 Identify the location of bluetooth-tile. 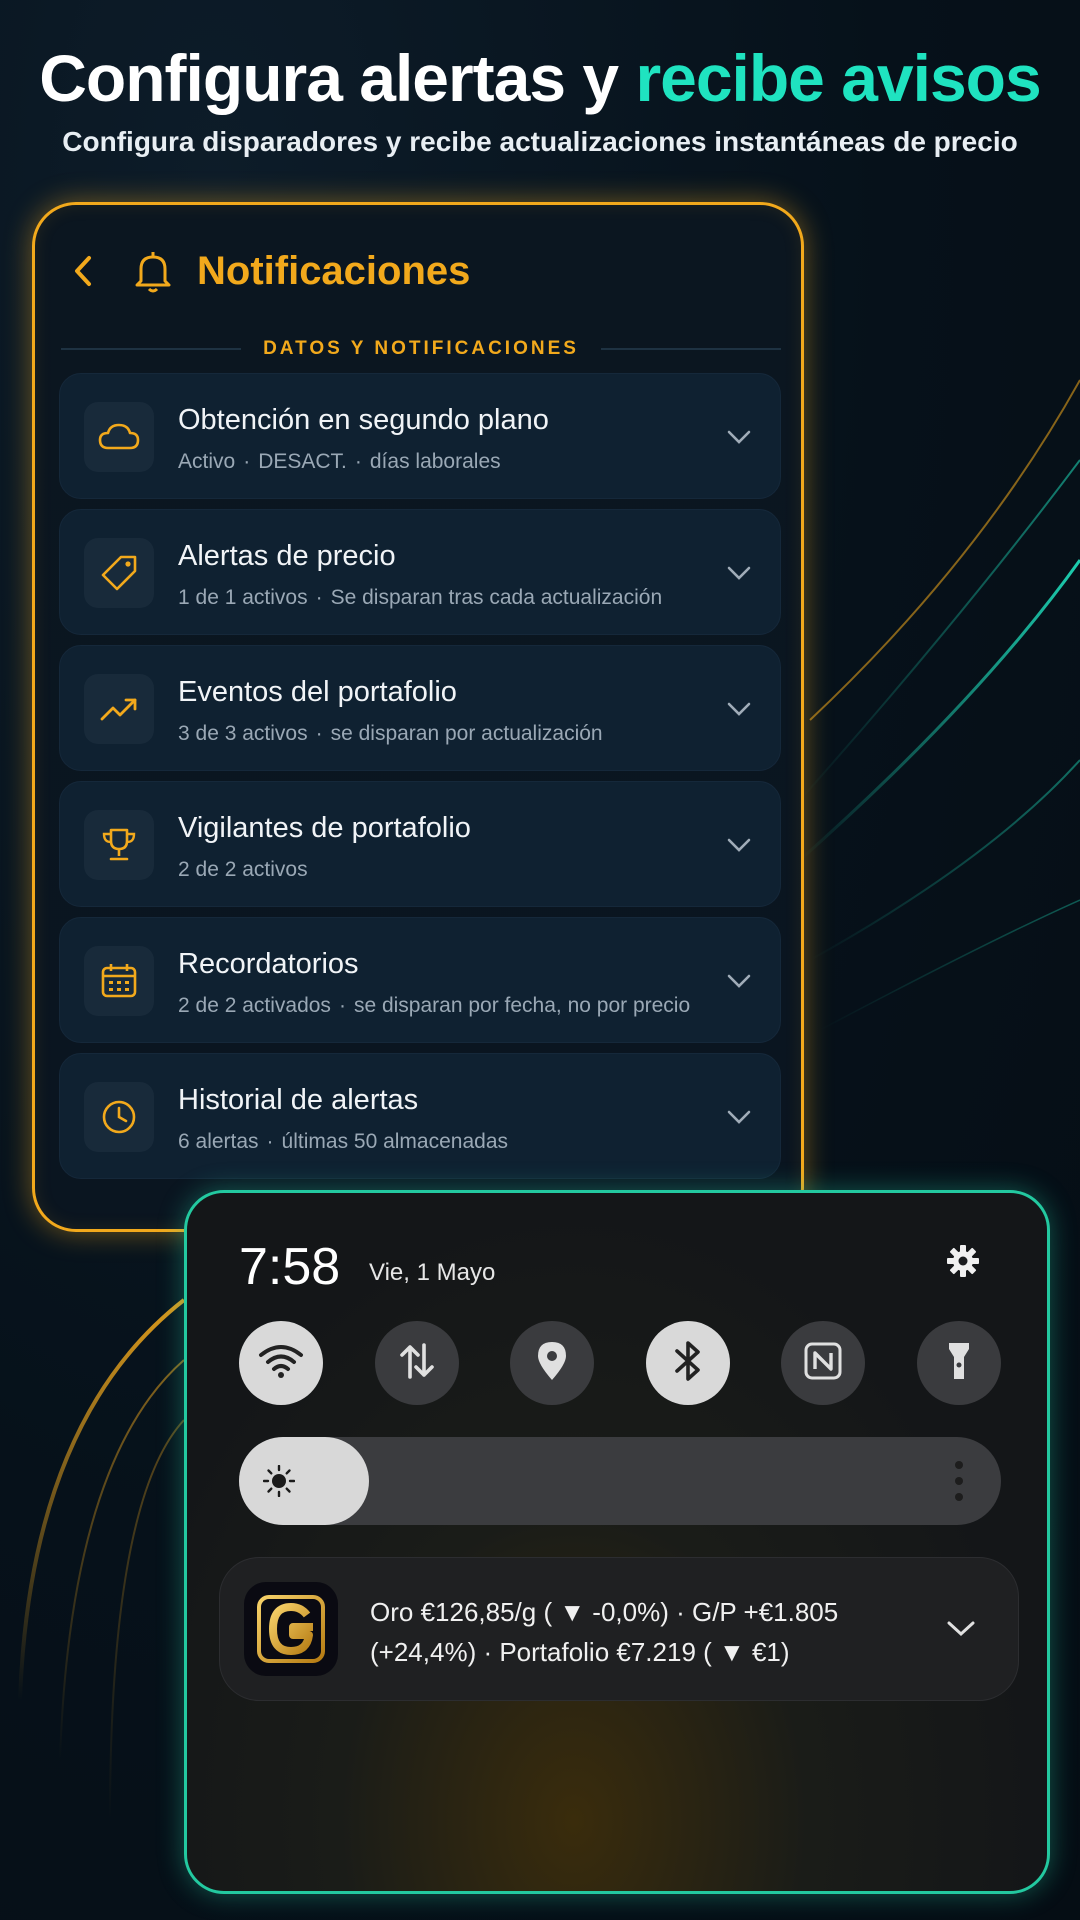
(687, 1363).